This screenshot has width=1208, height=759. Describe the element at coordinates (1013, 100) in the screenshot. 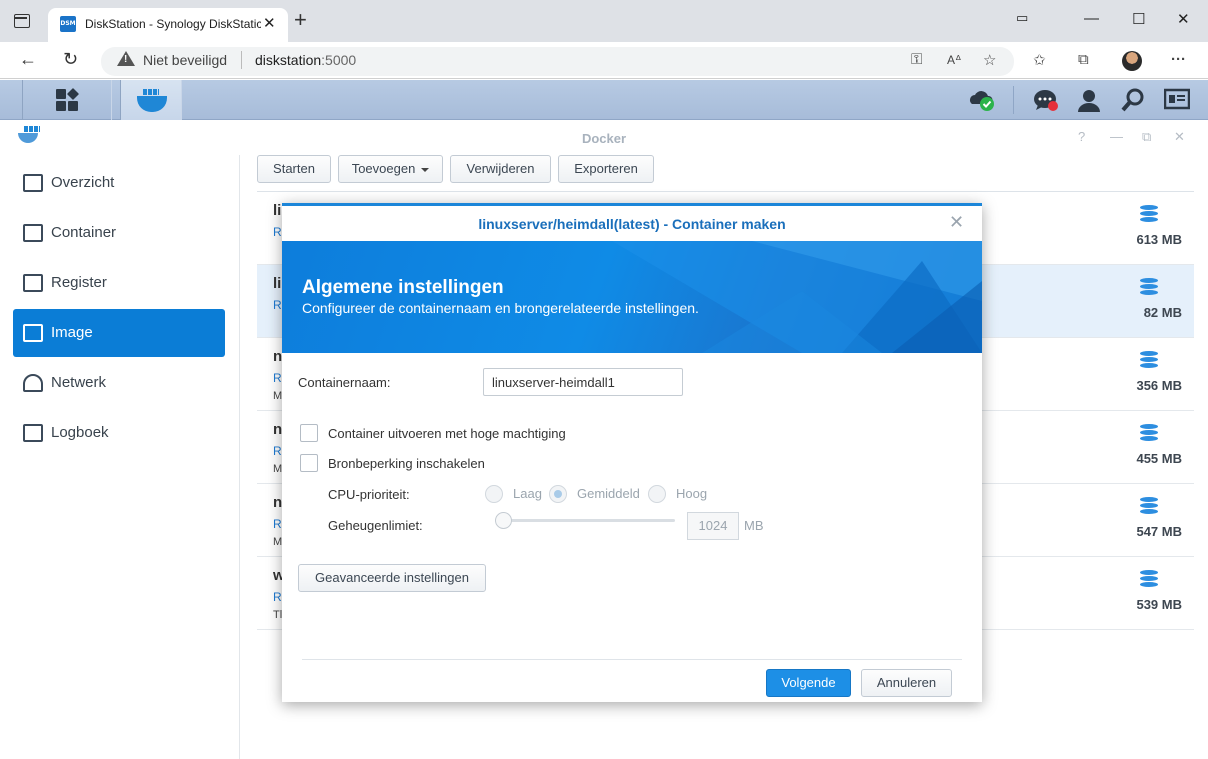

I see `tray-separator` at that location.